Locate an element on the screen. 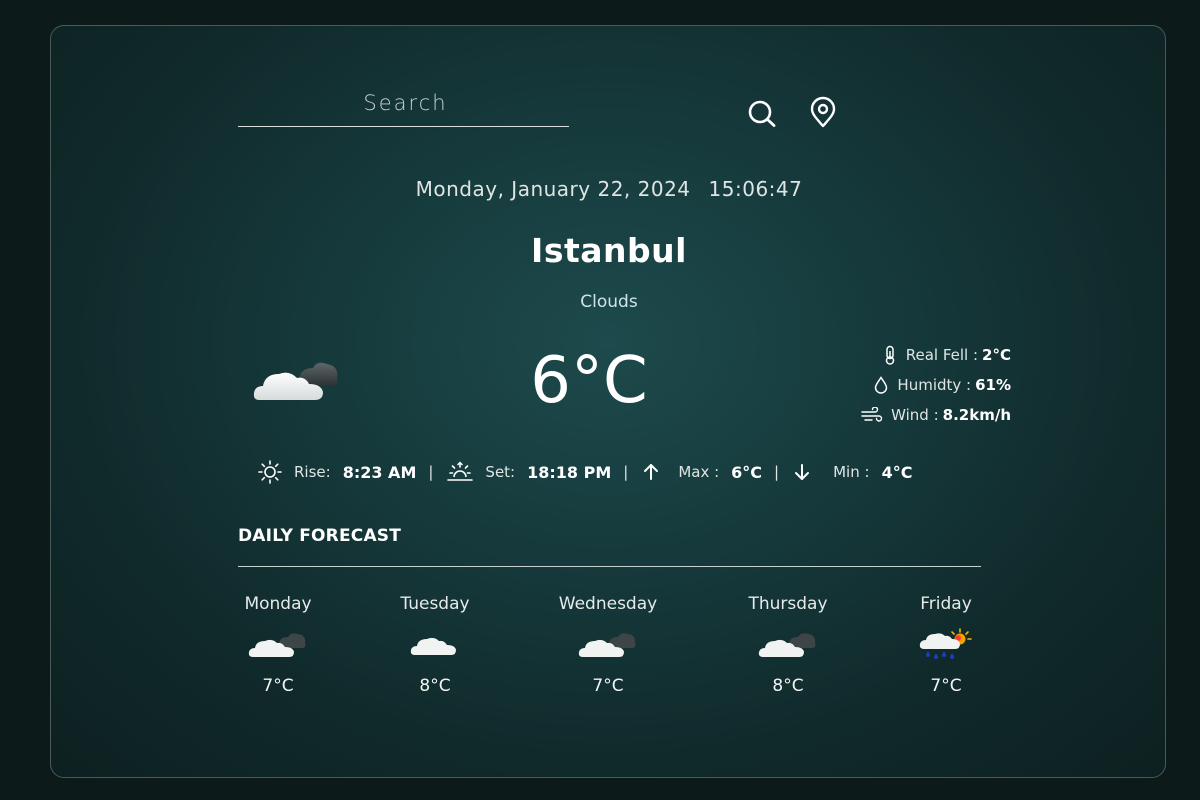 The height and width of the screenshot is (800, 1200). min-temp-value: 4°C is located at coordinates (897, 472).